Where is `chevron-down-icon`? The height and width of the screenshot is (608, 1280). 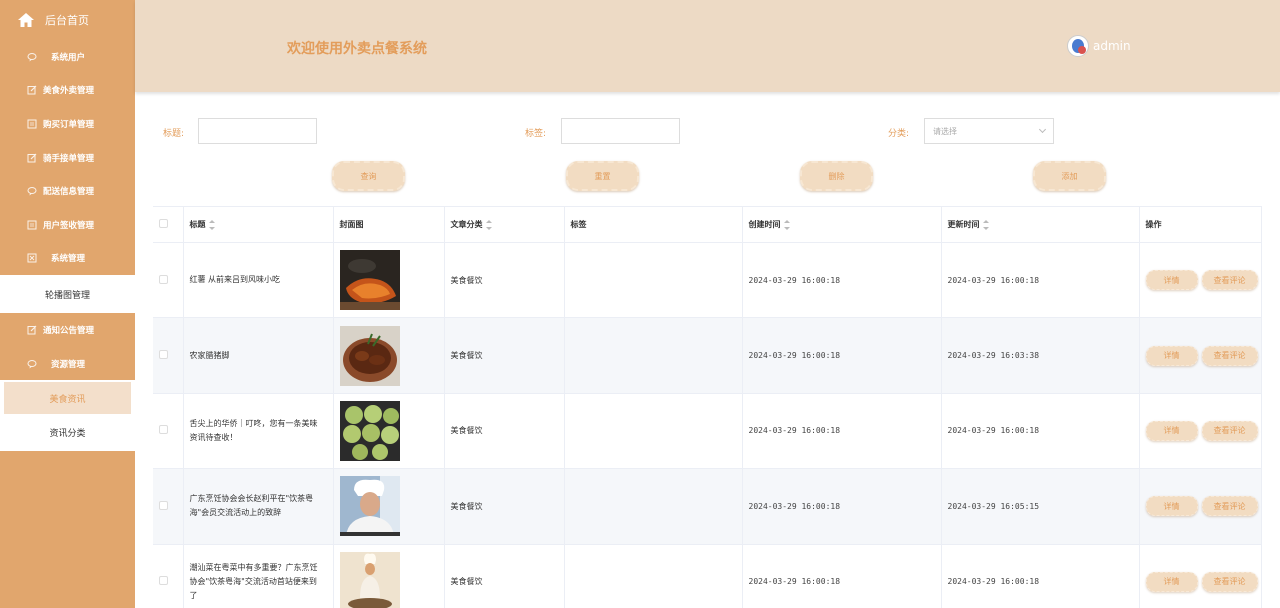 chevron-down-icon is located at coordinates (1042, 129).